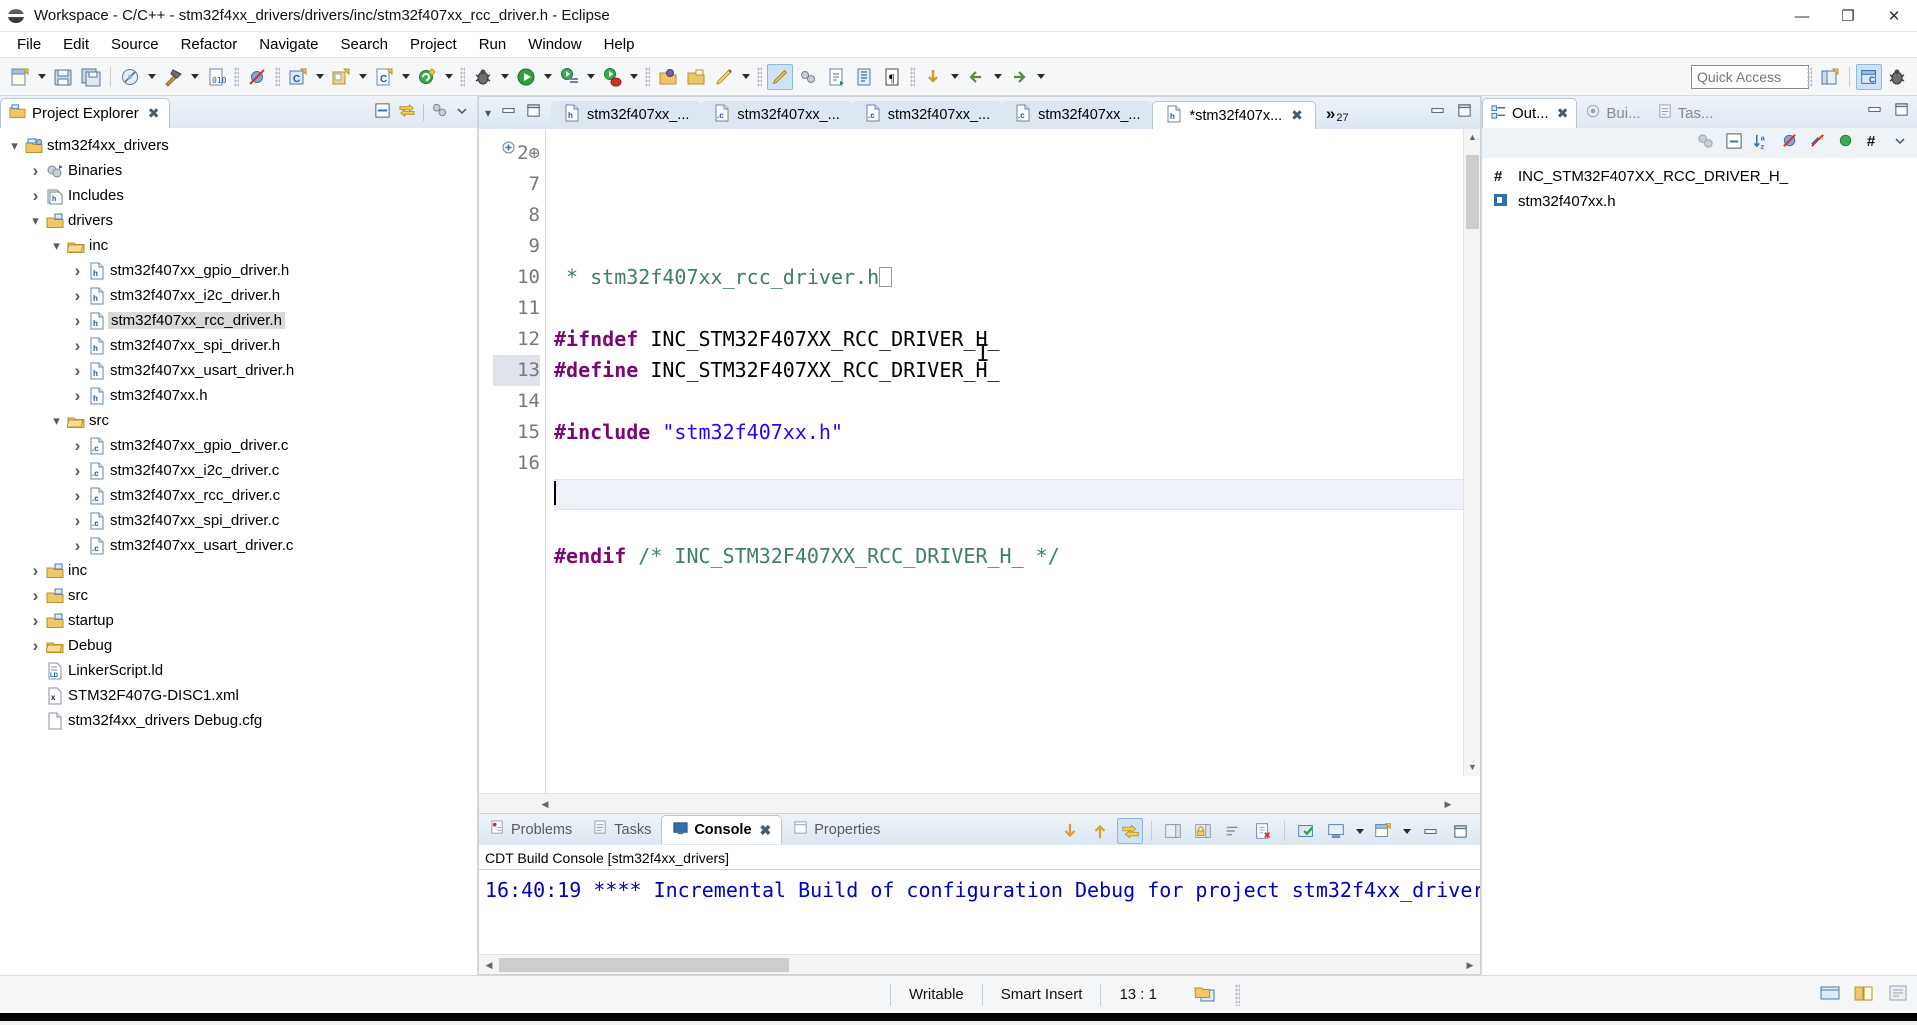 The height and width of the screenshot is (1025, 1917). What do you see at coordinates (864, 77) in the screenshot?
I see `show-whitespace-icon` at bounding box center [864, 77].